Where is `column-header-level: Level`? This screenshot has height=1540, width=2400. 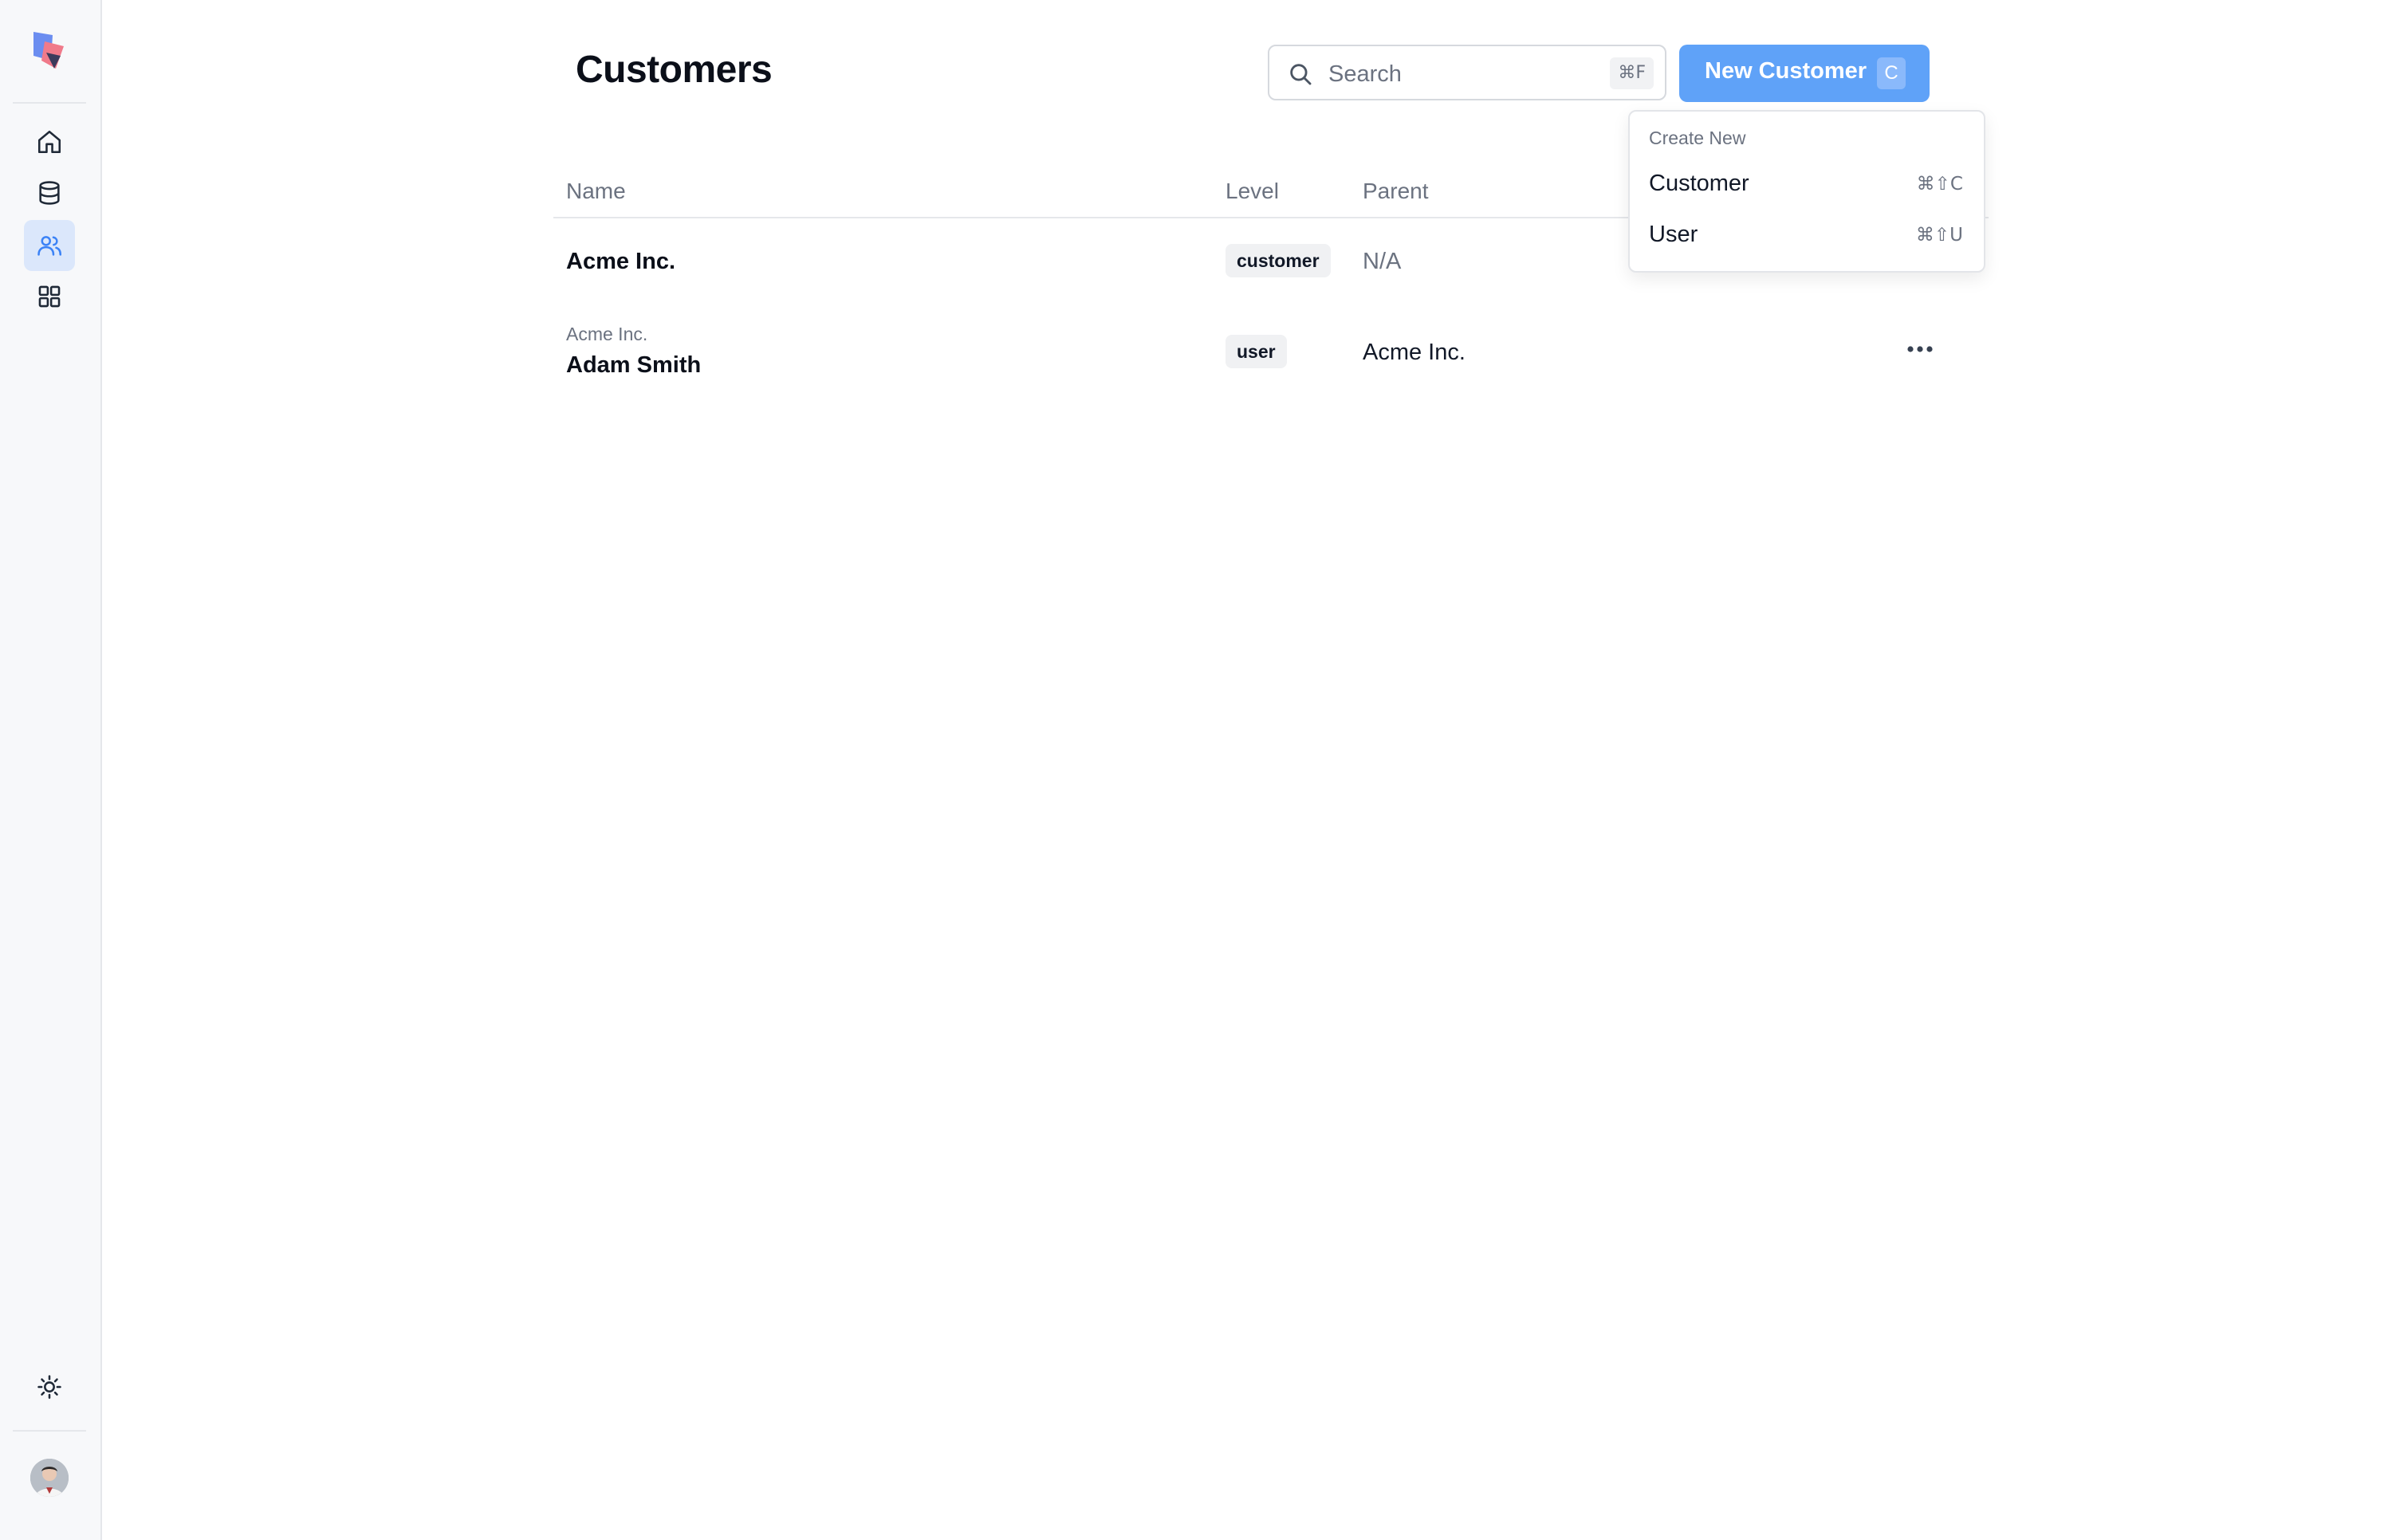
column-header-level: Level is located at coordinates (1252, 191).